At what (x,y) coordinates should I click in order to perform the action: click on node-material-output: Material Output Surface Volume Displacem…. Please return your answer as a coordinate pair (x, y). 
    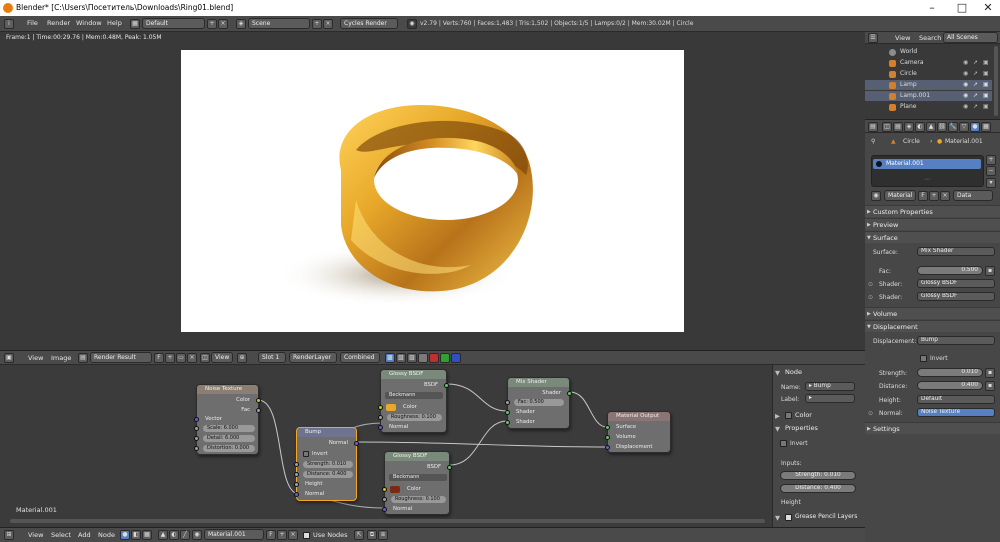
    Looking at the image, I should click on (638, 432).